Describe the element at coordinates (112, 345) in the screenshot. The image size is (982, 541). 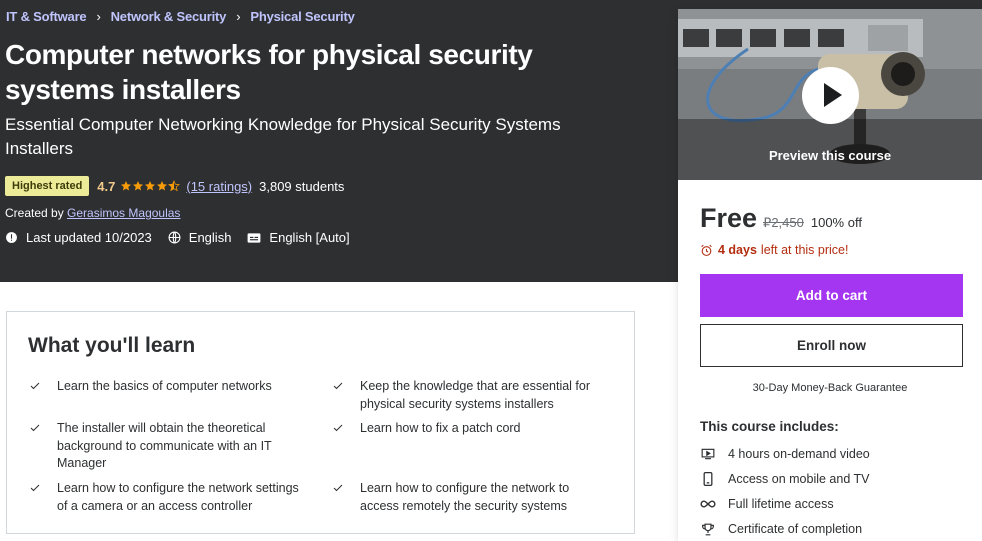
I see `learn-section-title: What you'll learn` at that location.